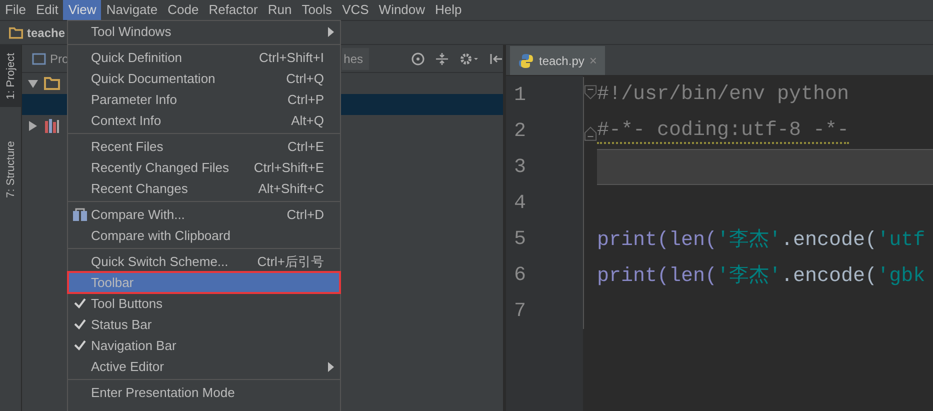 This screenshot has width=933, height=411. I want to click on line-number: 7, so click(520, 311).